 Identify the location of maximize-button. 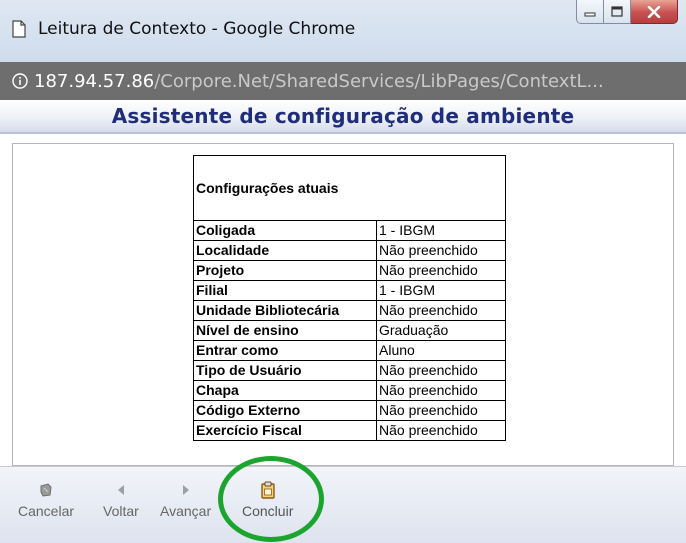
(617, 12).